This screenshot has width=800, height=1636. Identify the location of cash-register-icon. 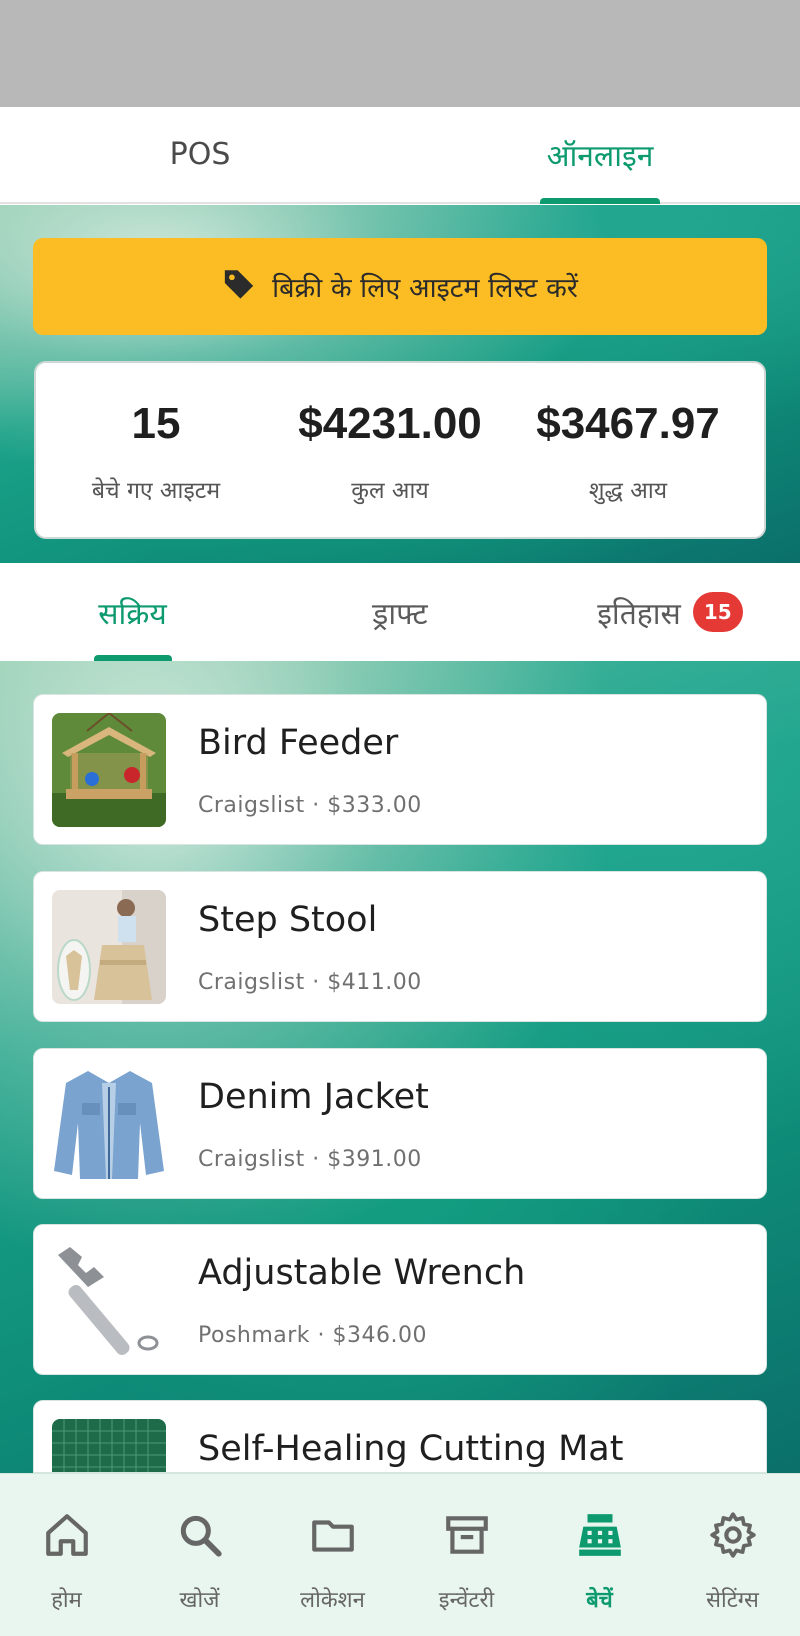
(600, 1535).